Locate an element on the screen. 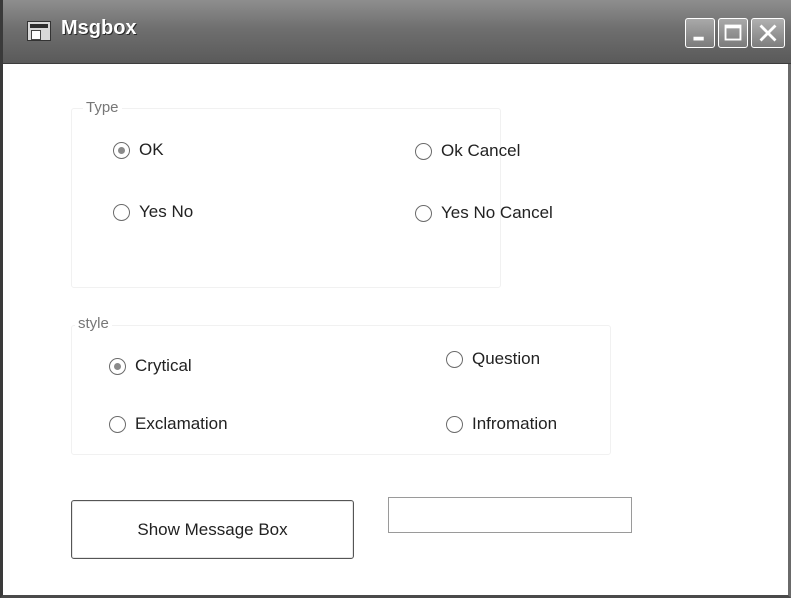  radio-ok-cancel-label: Ok Cancel is located at coordinates (481, 150).